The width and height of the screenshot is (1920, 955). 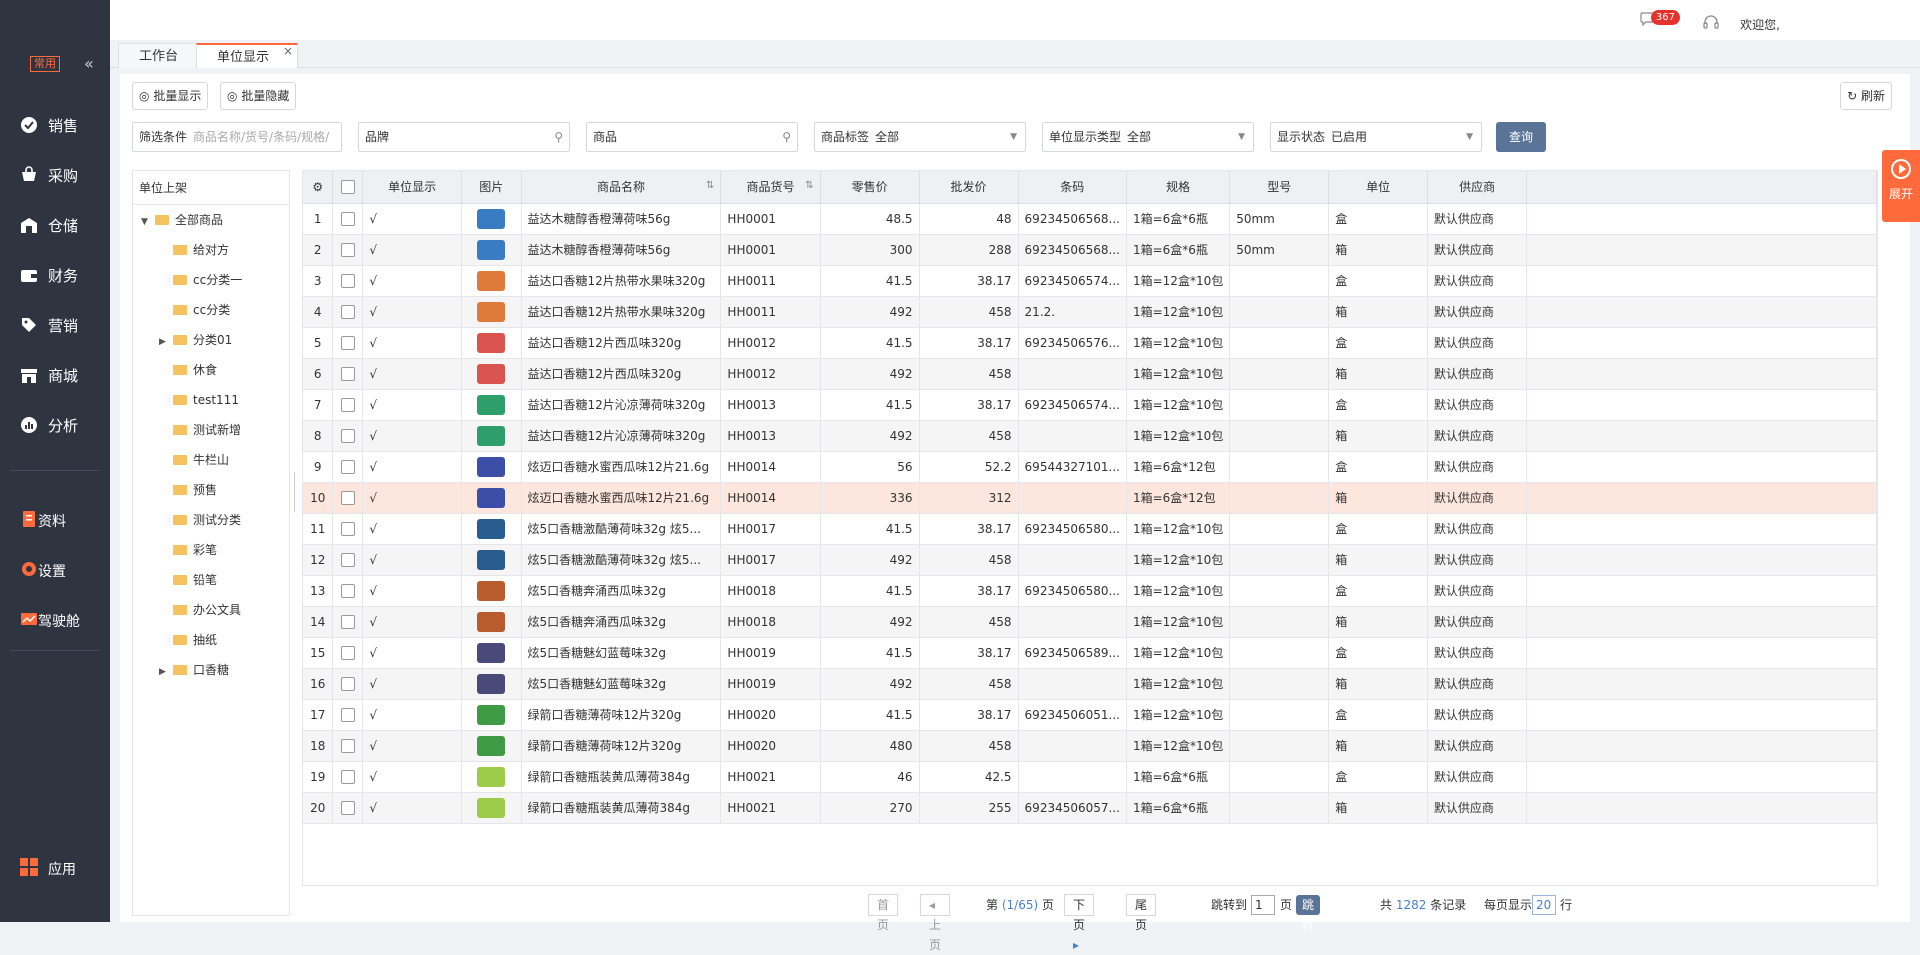 What do you see at coordinates (491, 187) in the screenshot?
I see `col-image: 图片` at bounding box center [491, 187].